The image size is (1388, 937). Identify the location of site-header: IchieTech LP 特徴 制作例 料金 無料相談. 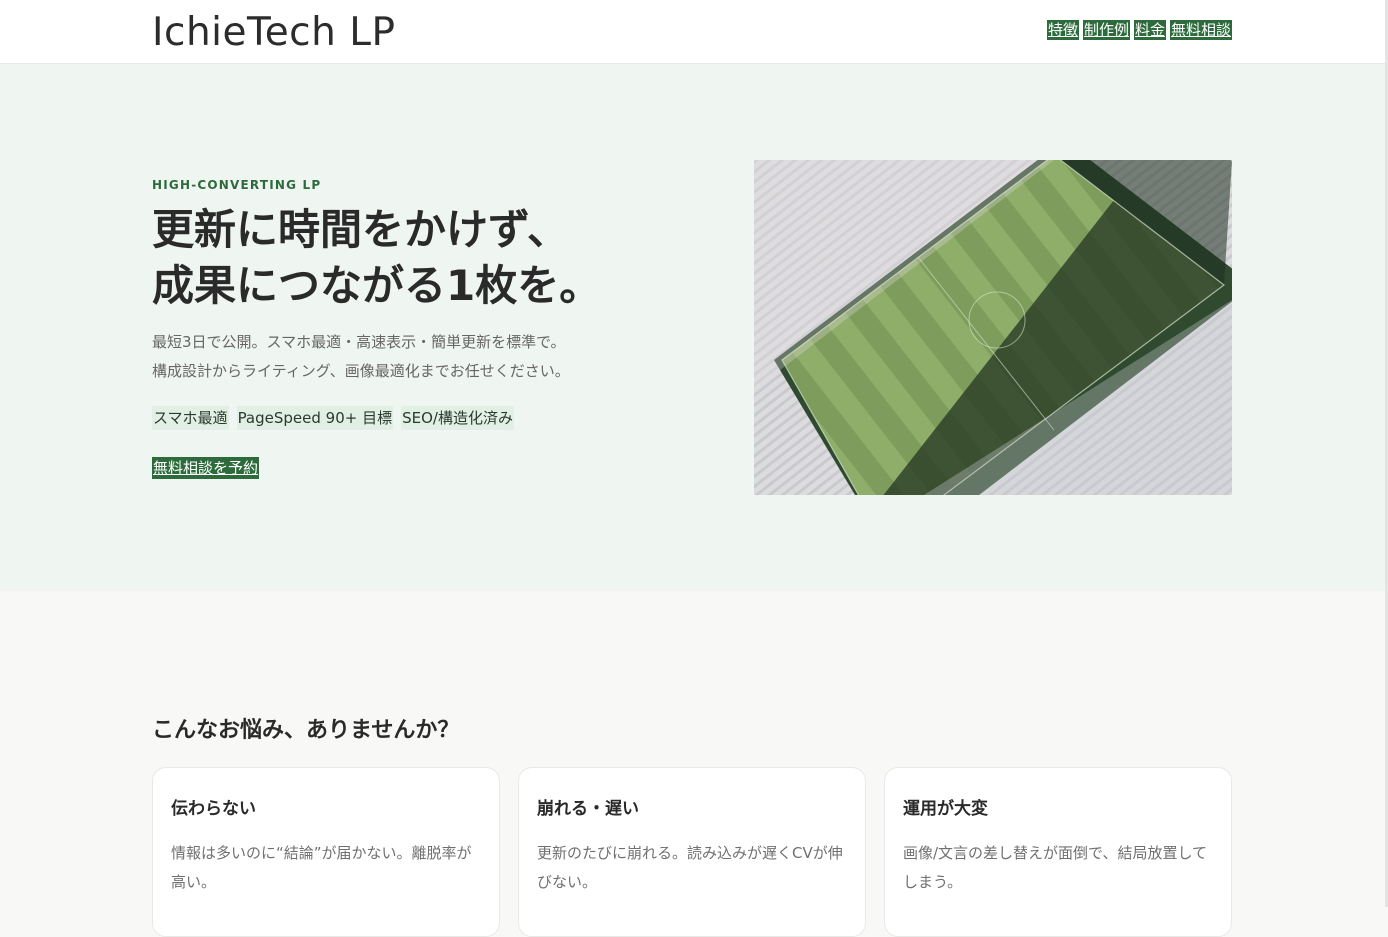
(694, 32).